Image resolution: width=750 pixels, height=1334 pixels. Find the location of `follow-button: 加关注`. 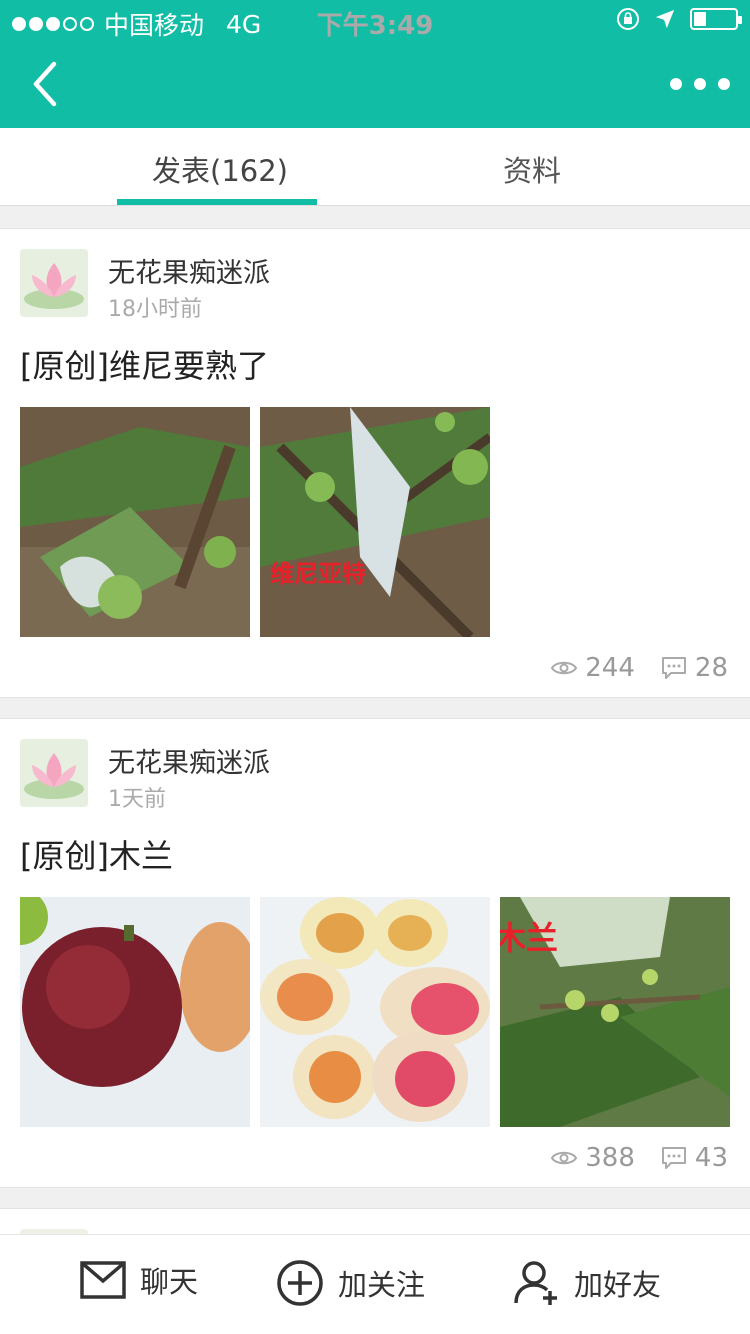

follow-button: 加关注 is located at coordinates (350, 1283).